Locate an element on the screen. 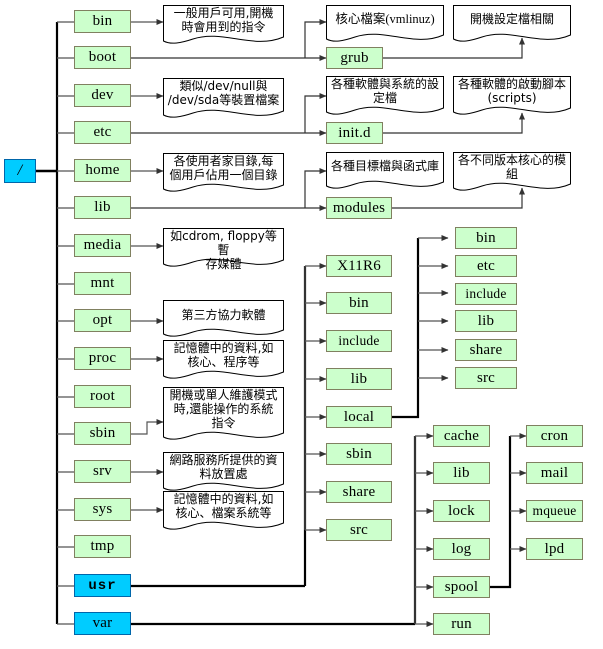 This screenshot has height=649, width=603. node-tmp: tmp is located at coordinates (102, 546).